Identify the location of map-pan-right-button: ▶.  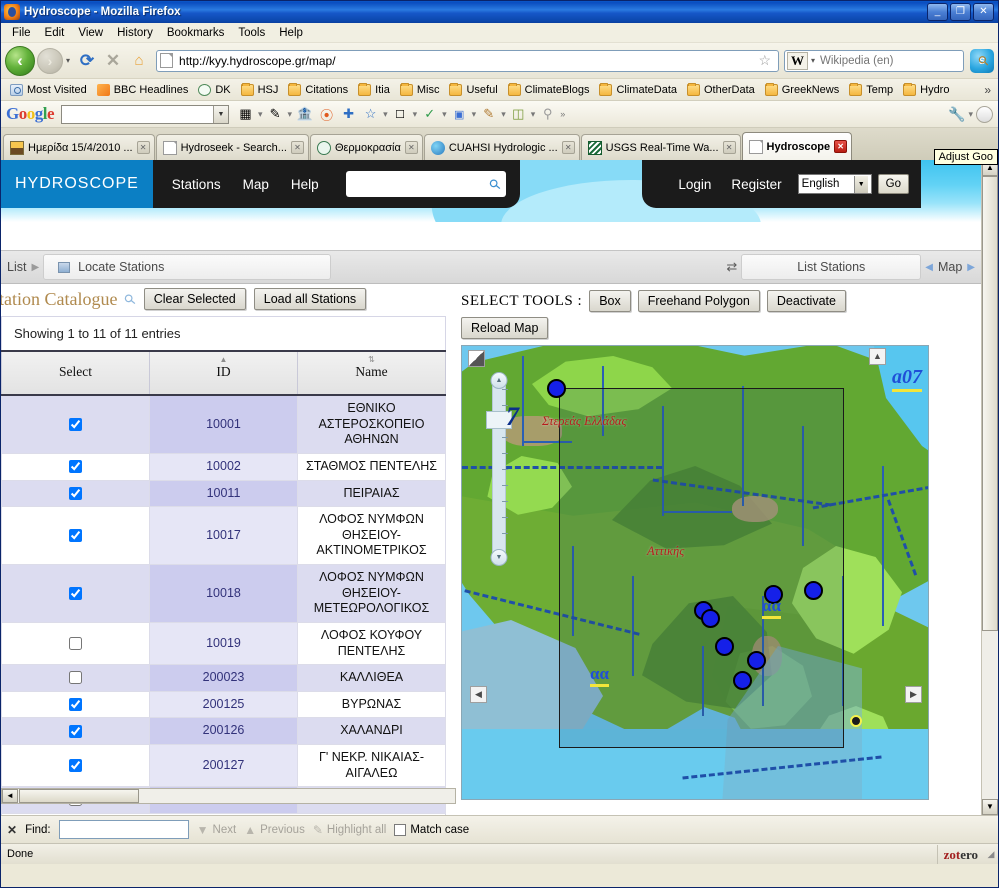
(913, 694).